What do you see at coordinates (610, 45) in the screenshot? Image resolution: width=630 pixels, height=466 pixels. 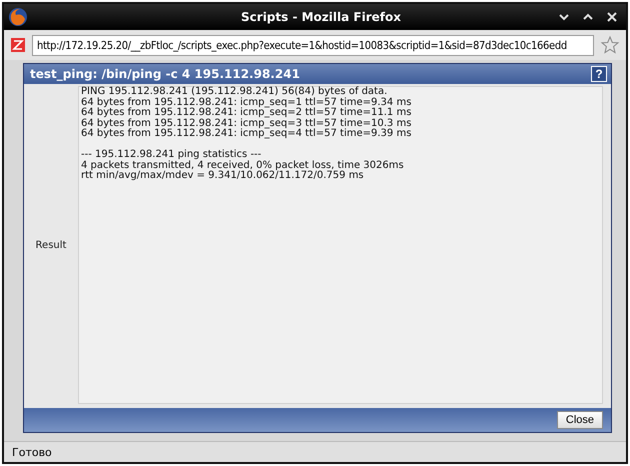 I see `star-icon` at bounding box center [610, 45].